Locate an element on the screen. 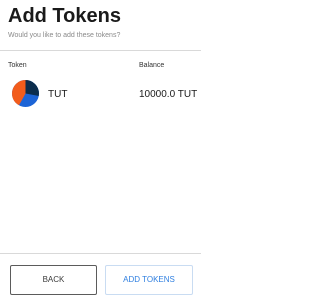 The image size is (320, 300). add-tokens-button: ADD TOKENS is located at coordinates (149, 280).